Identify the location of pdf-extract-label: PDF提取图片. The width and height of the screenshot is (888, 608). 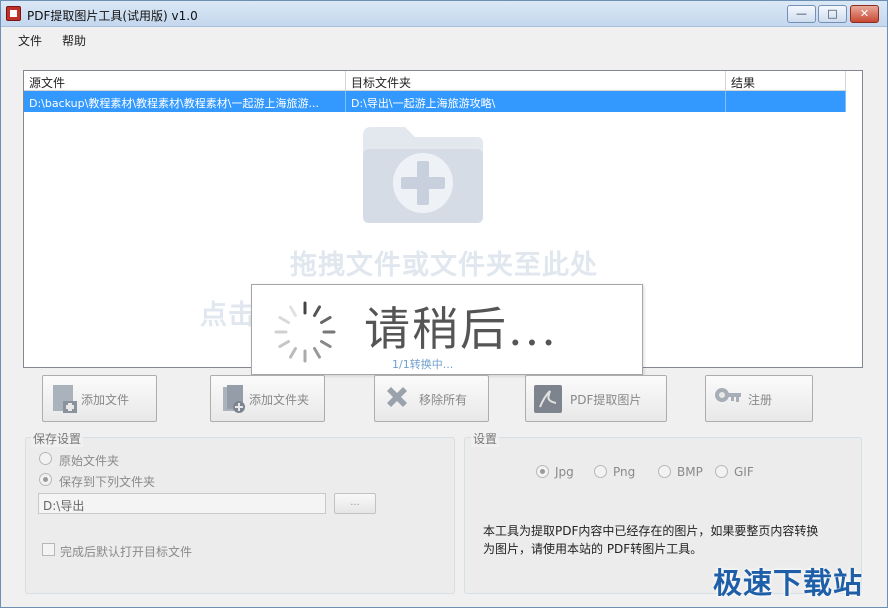
(606, 400).